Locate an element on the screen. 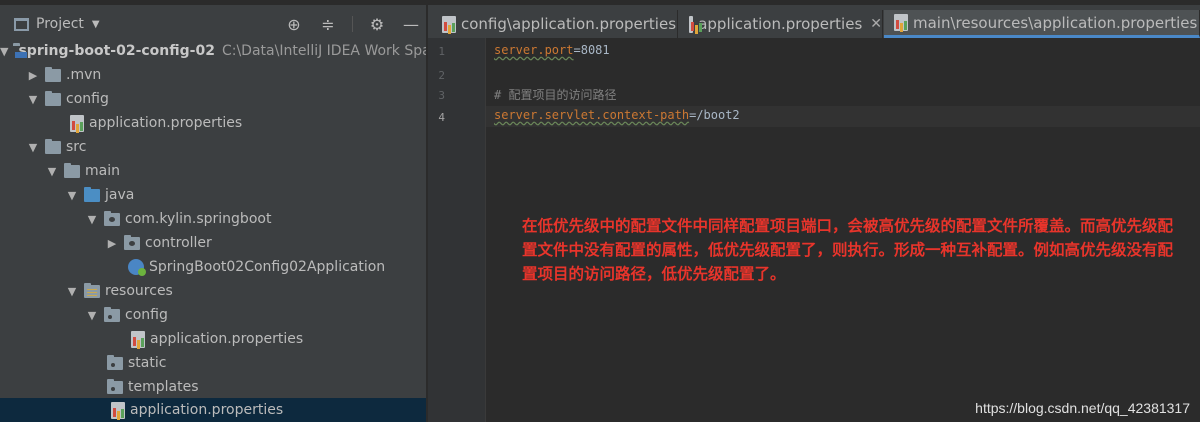 This screenshot has width=1200, height=422. property-key: server.servlet.context-path is located at coordinates (592, 115).